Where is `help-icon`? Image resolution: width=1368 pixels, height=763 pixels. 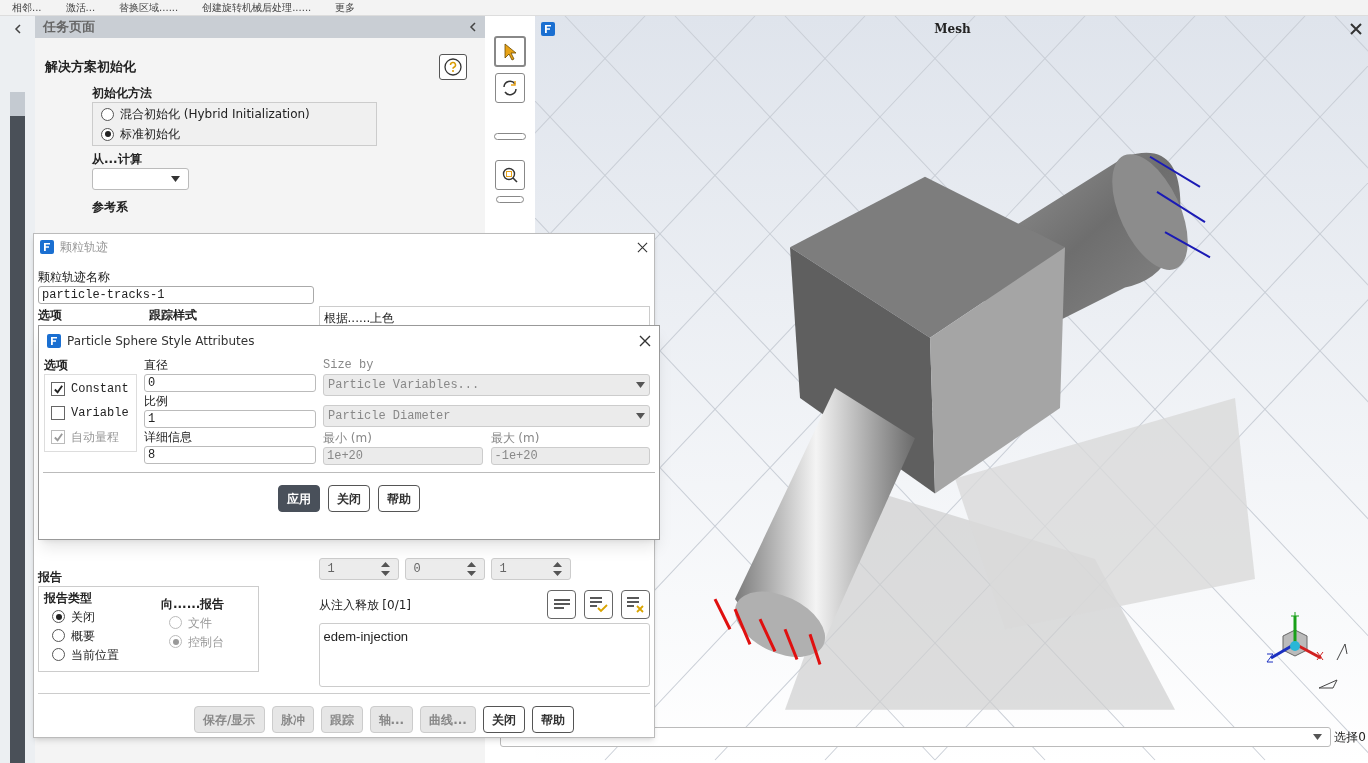 help-icon is located at coordinates (453, 67).